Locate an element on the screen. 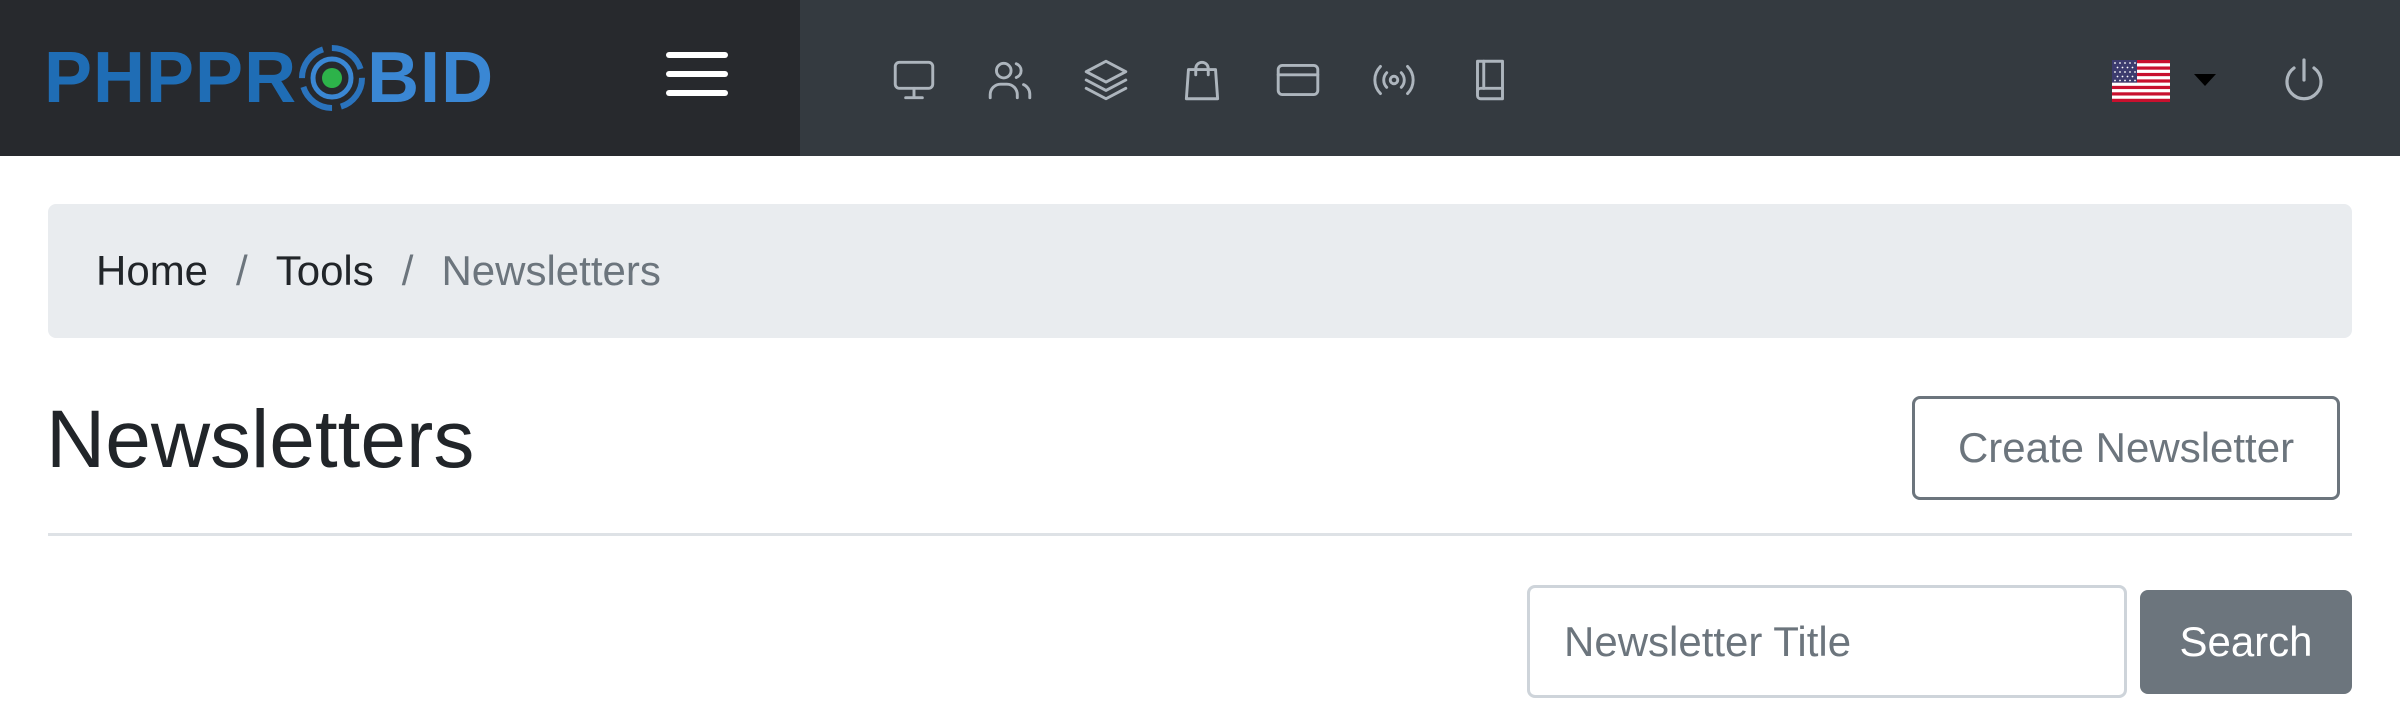 The width and height of the screenshot is (2400, 710). logo-text-part1: PHPPR is located at coordinates (171, 78).